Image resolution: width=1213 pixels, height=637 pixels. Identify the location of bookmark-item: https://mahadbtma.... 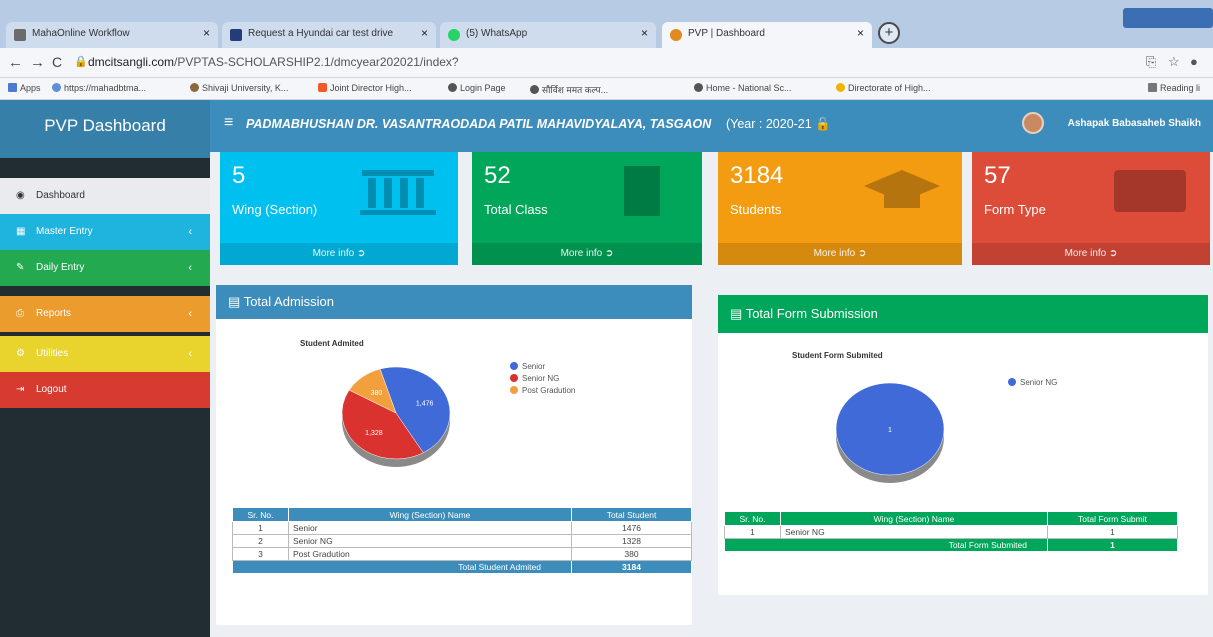
(99, 88).